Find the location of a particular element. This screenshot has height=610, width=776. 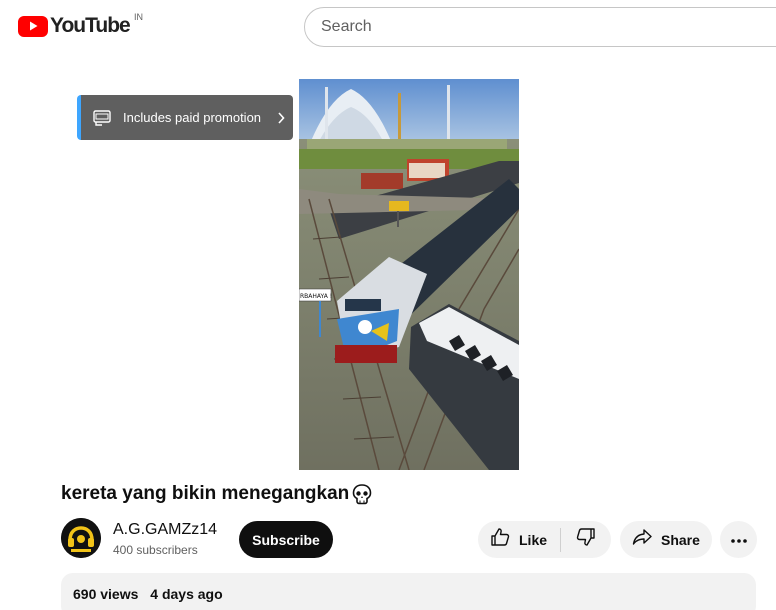

paid-promotion-label: Includes paid promotion is located at coordinates (192, 117).